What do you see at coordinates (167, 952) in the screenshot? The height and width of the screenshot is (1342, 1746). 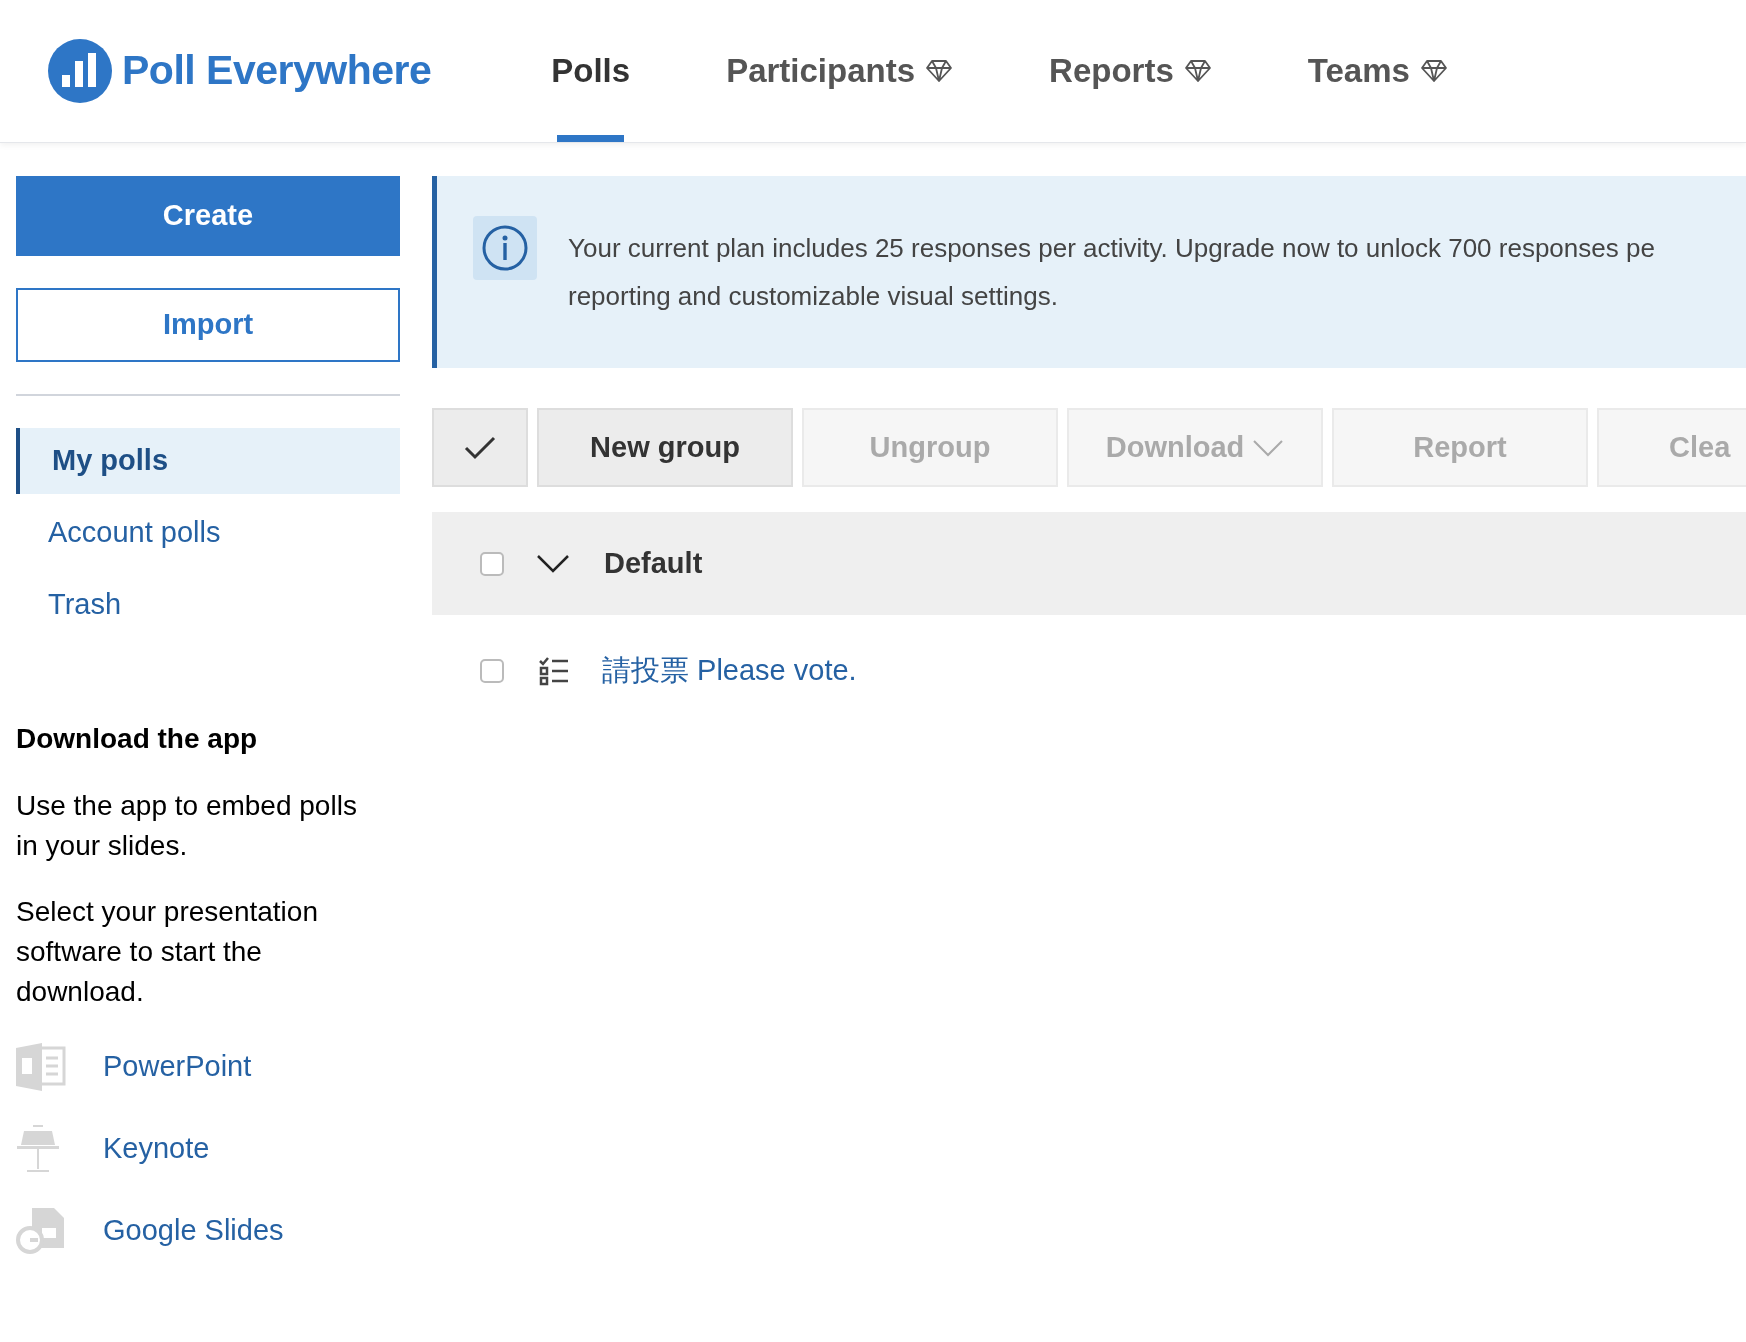 I see `description-text: Select your presentation software to start the download.` at bounding box center [167, 952].